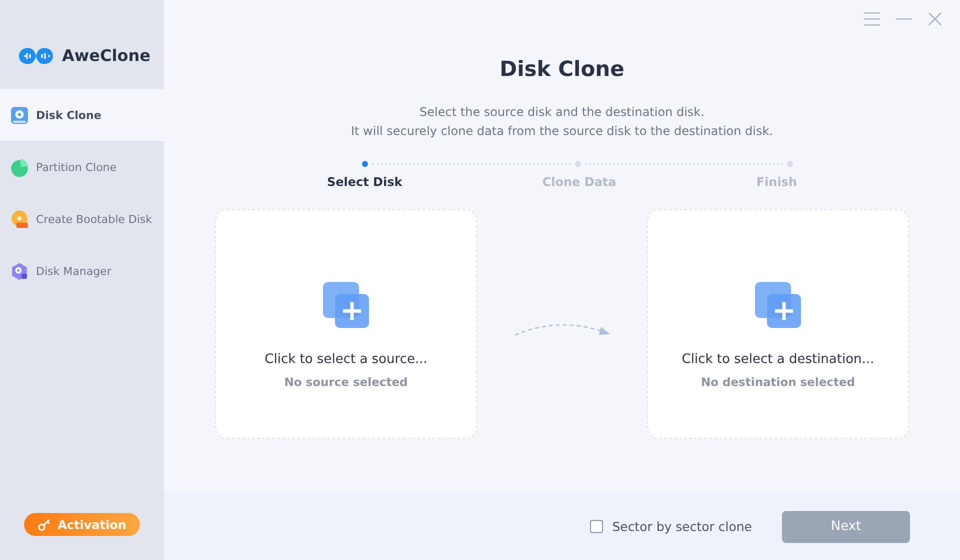 This screenshot has width=960, height=560. I want to click on disk-select-card: Click to select a source... No source selected, so click(346, 324).